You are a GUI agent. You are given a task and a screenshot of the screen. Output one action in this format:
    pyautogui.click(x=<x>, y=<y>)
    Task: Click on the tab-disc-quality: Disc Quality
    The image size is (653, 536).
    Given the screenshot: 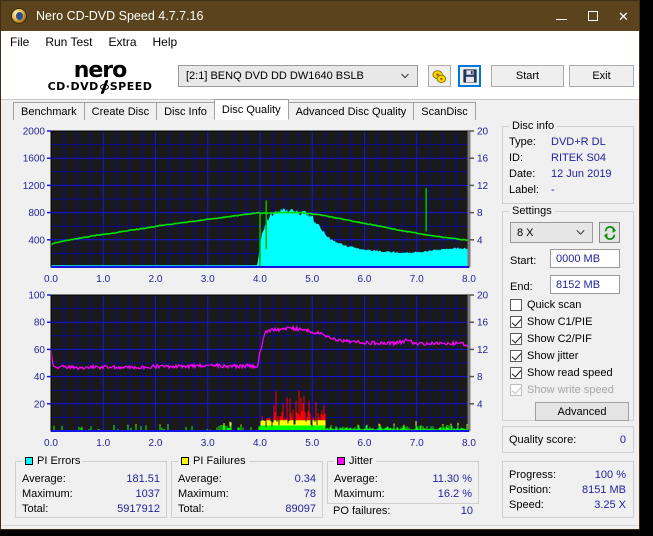 What is the action you would take?
    pyautogui.click(x=251, y=109)
    